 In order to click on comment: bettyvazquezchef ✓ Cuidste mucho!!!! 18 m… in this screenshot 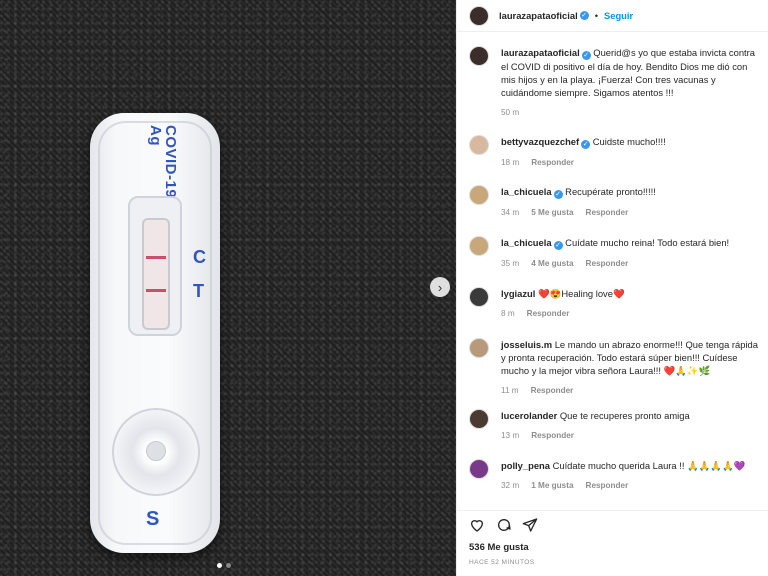, I will do `click(614, 152)`.